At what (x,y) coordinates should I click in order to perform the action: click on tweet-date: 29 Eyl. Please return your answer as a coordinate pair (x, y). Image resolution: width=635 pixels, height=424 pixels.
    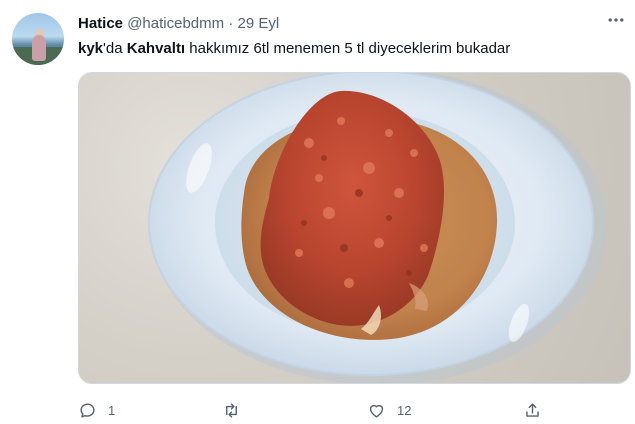
    Looking at the image, I should click on (258, 23).